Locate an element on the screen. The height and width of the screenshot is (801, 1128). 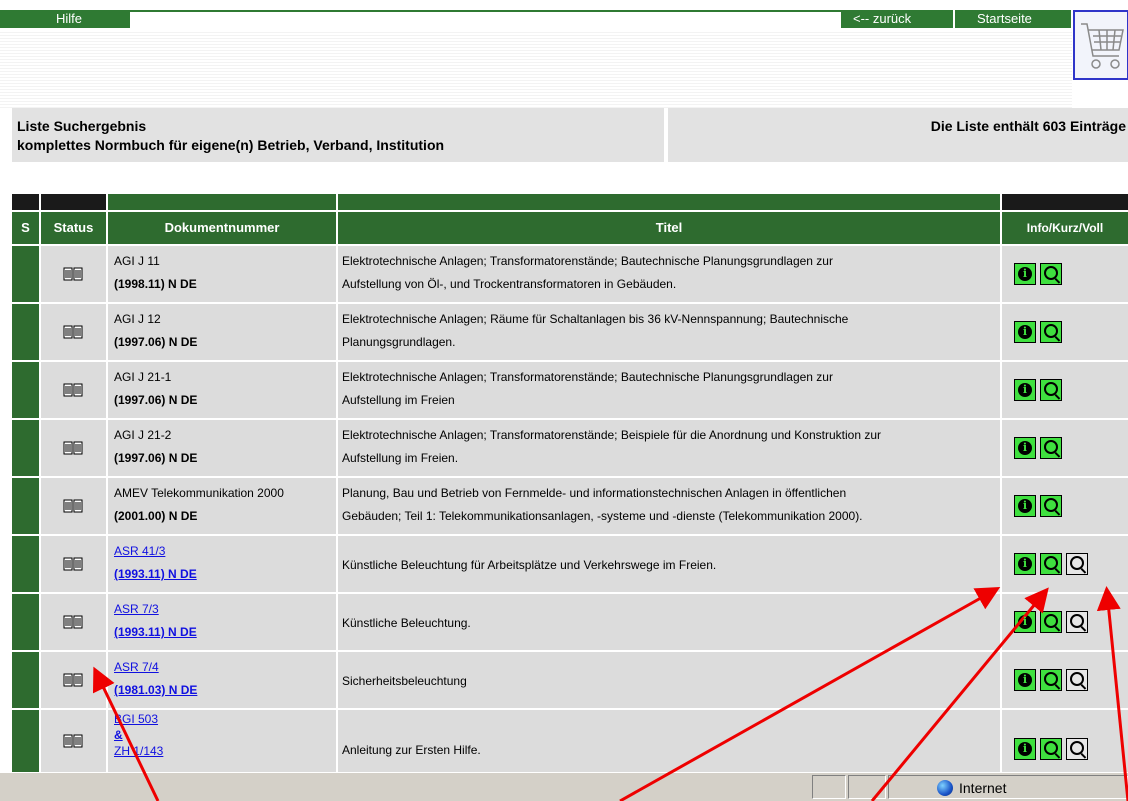
title-cell: Künstliche Beleuchtung. is located at coordinates (669, 622).